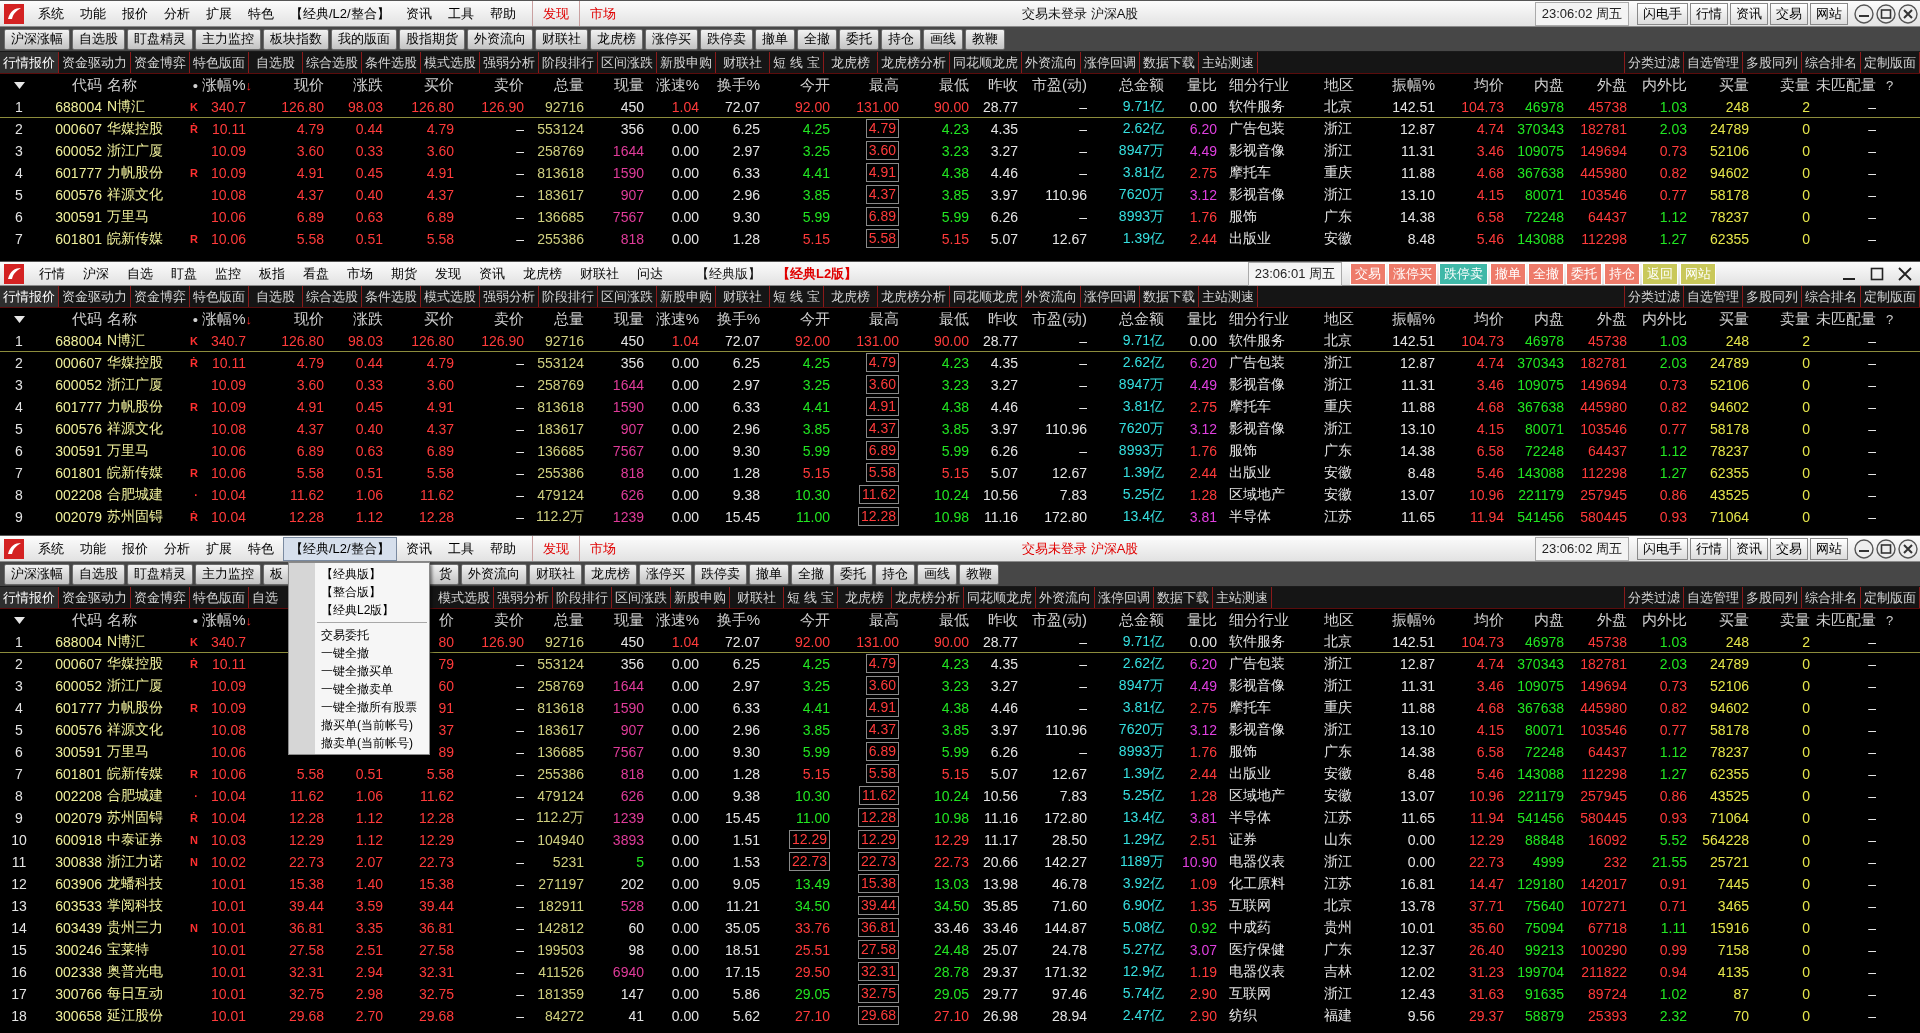 This screenshot has width=1920, height=1033. What do you see at coordinates (418, 85) in the screenshot?
I see `column-header: 买价` at bounding box center [418, 85].